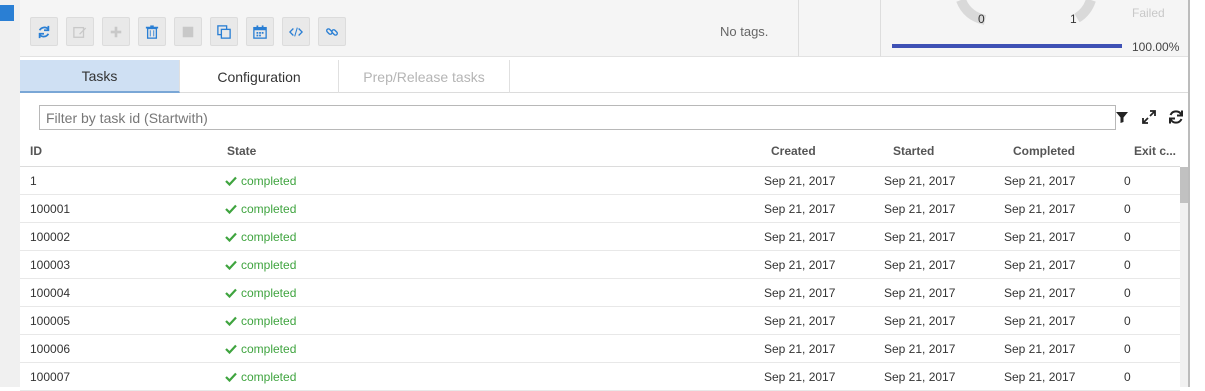 The image size is (1205, 391). I want to click on calendar-icon, so click(260, 31).